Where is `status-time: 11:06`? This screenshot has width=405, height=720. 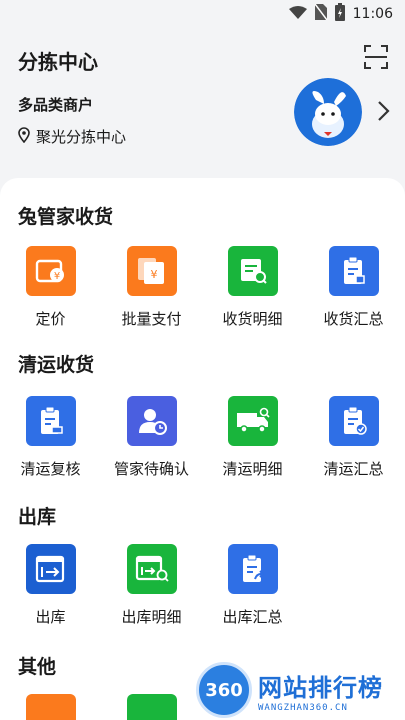
status-time: 11:06 is located at coordinates (372, 14).